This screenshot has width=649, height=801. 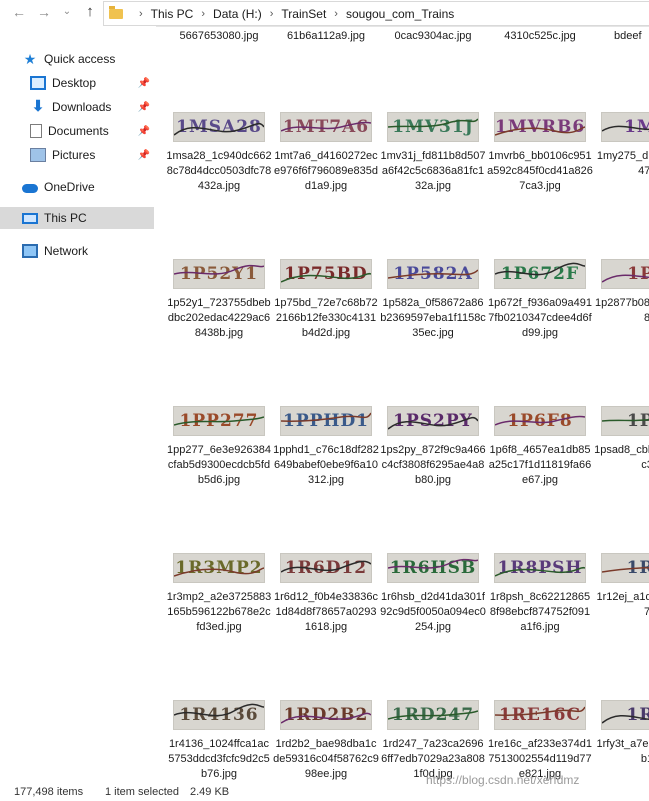 I want to click on file-item: 1R1 1r12ej_a1df012831d7, so click(x=621, y=586).